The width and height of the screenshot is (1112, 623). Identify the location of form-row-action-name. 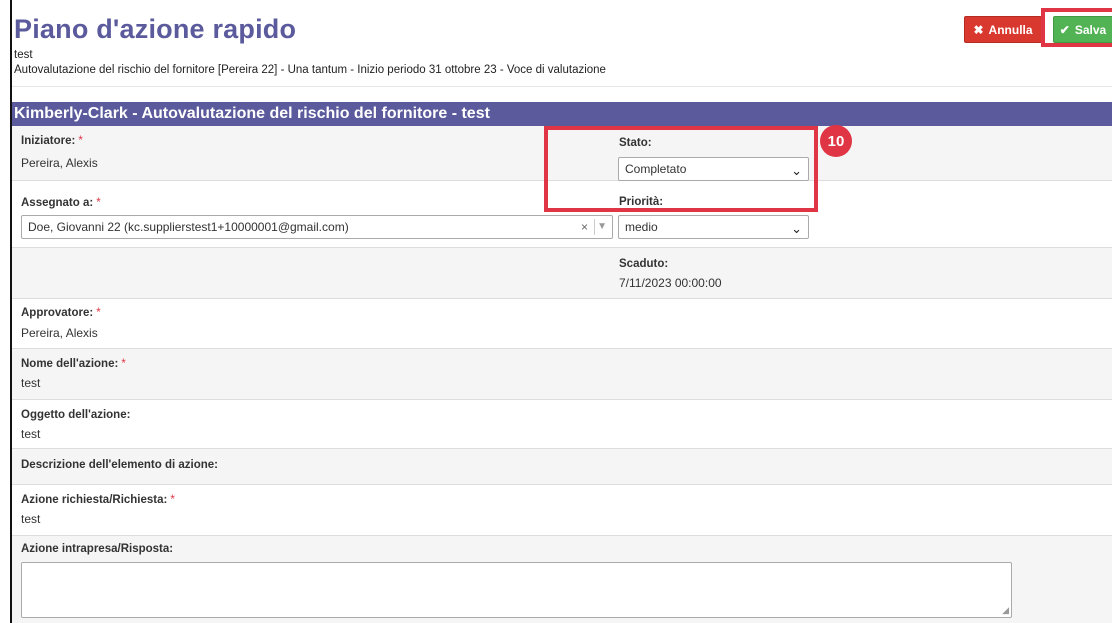
(562, 374).